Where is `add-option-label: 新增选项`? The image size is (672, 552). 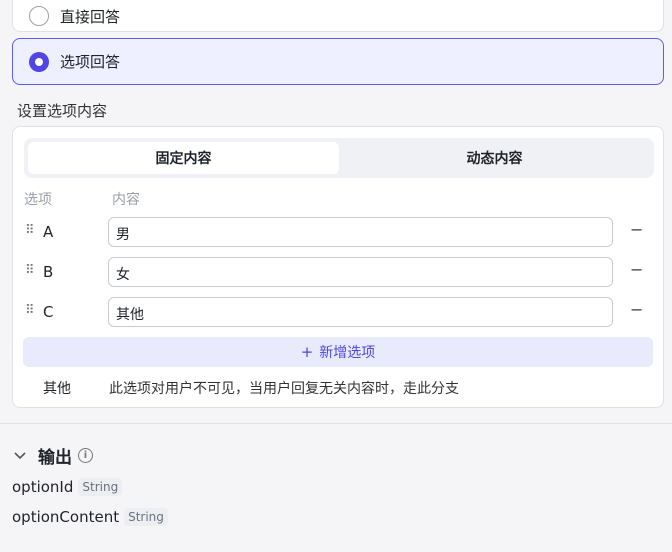
add-option-label: 新增选项 is located at coordinates (347, 353).